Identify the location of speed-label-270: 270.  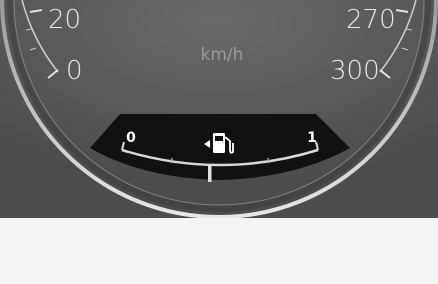
(371, 20).